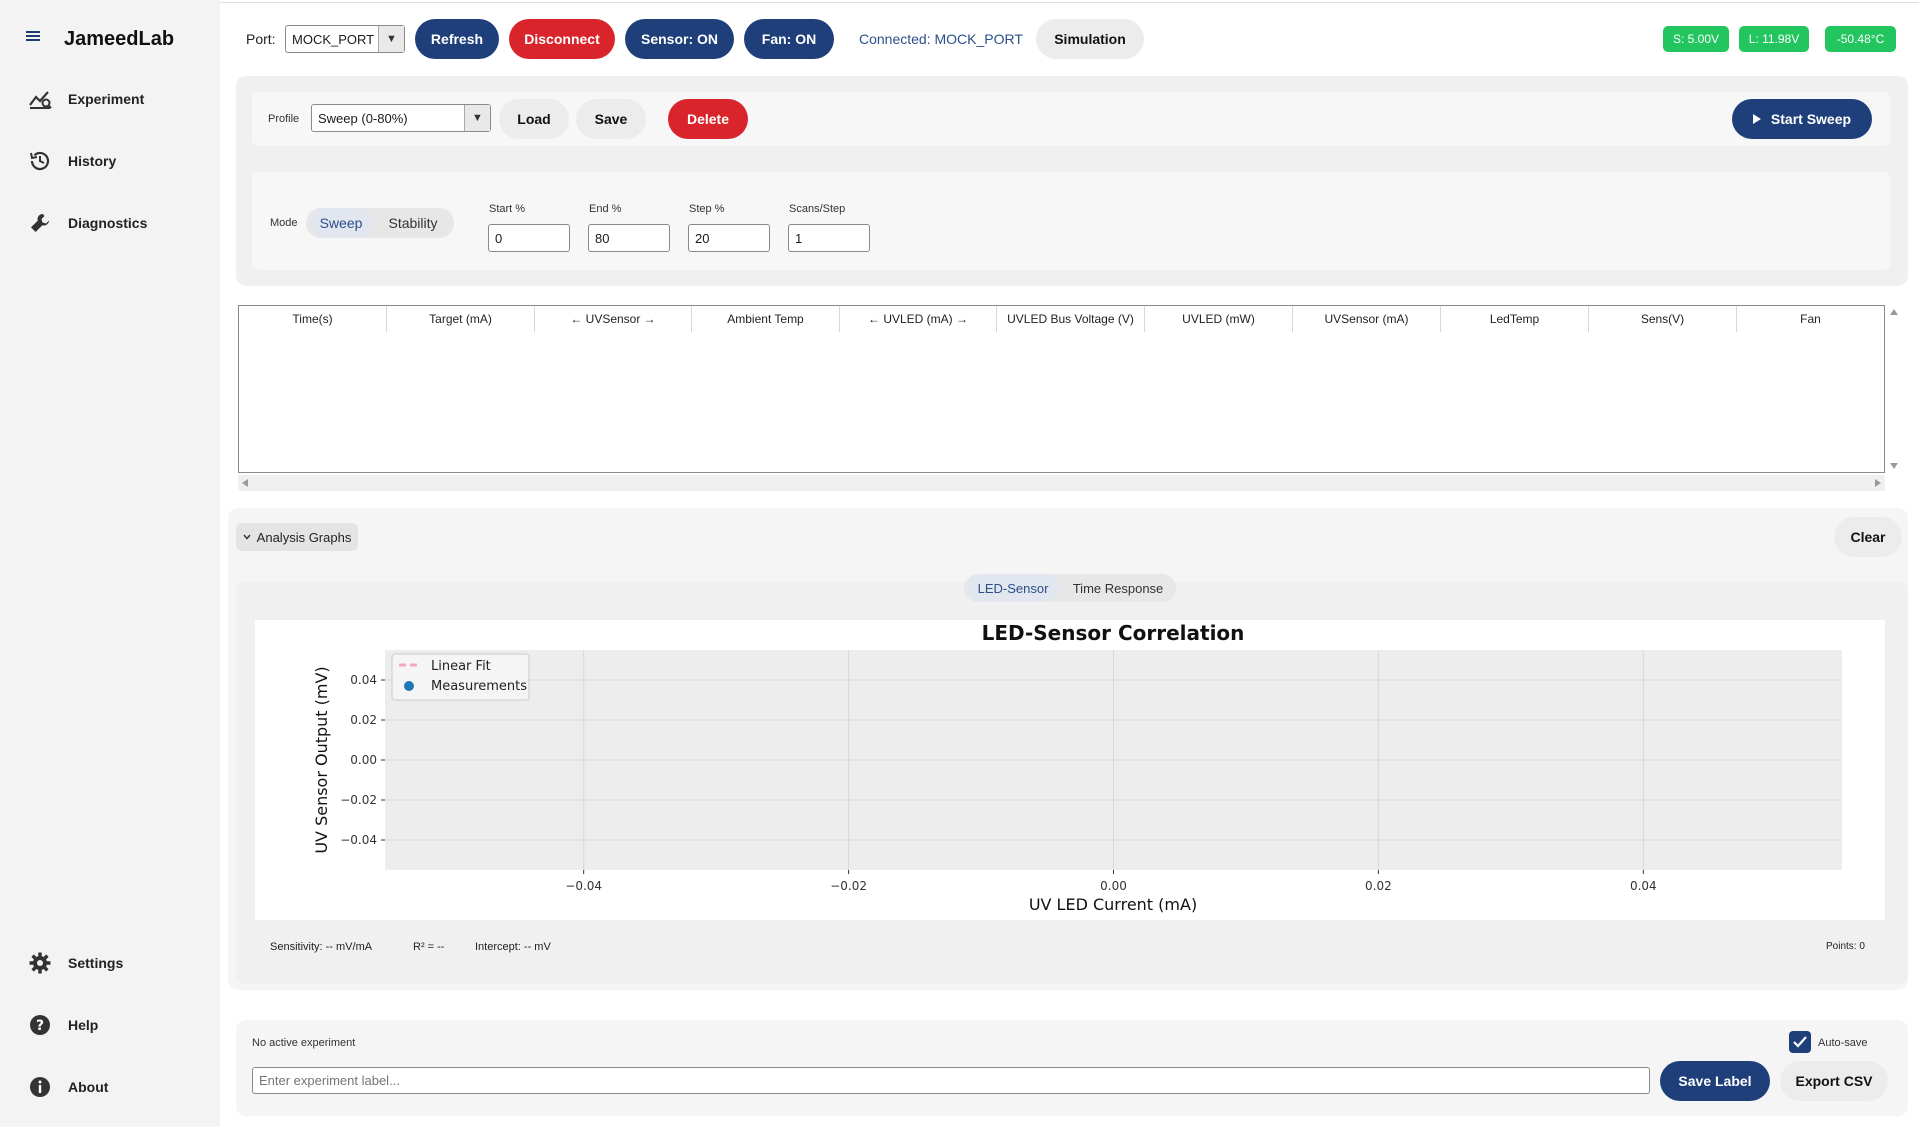 Image resolution: width=1919 pixels, height=1127 pixels. What do you see at coordinates (583, 886) in the screenshot?
I see `x-tick-label: −0.04` at bounding box center [583, 886].